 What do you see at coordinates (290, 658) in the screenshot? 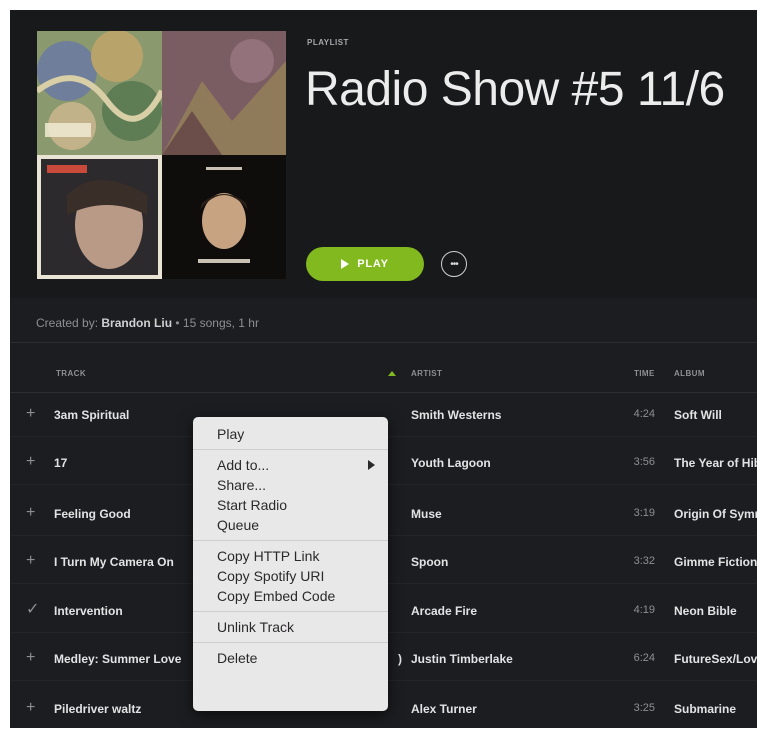
I see `menu-item-delete: Delete` at bounding box center [290, 658].